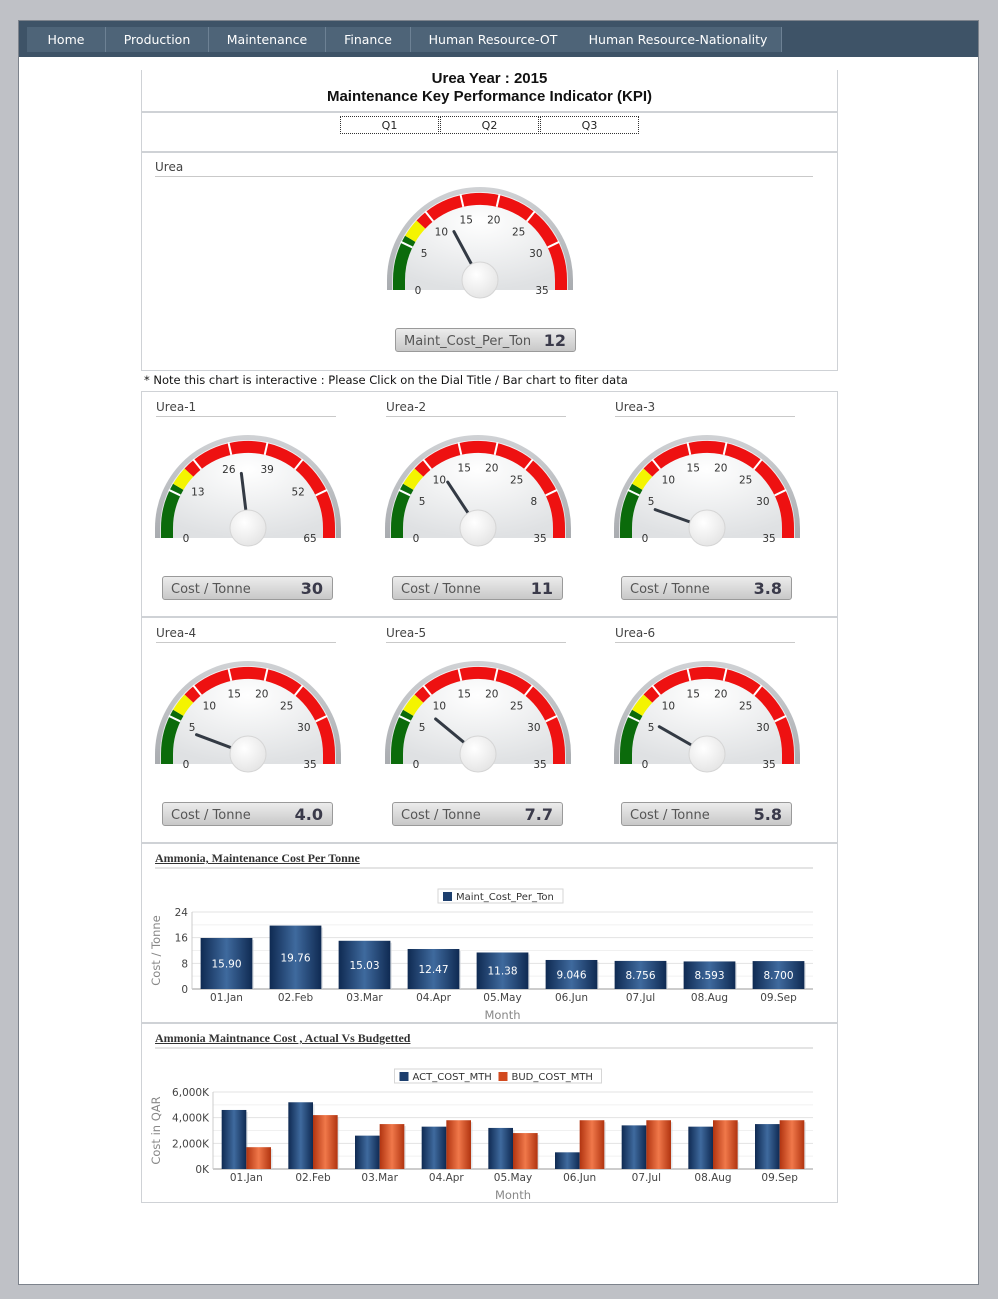 This screenshot has height=1299, width=998. Describe the element at coordinates (491, 469) in the screenshot. I see `gauge-urea-2-tick-label: 20` at that location.